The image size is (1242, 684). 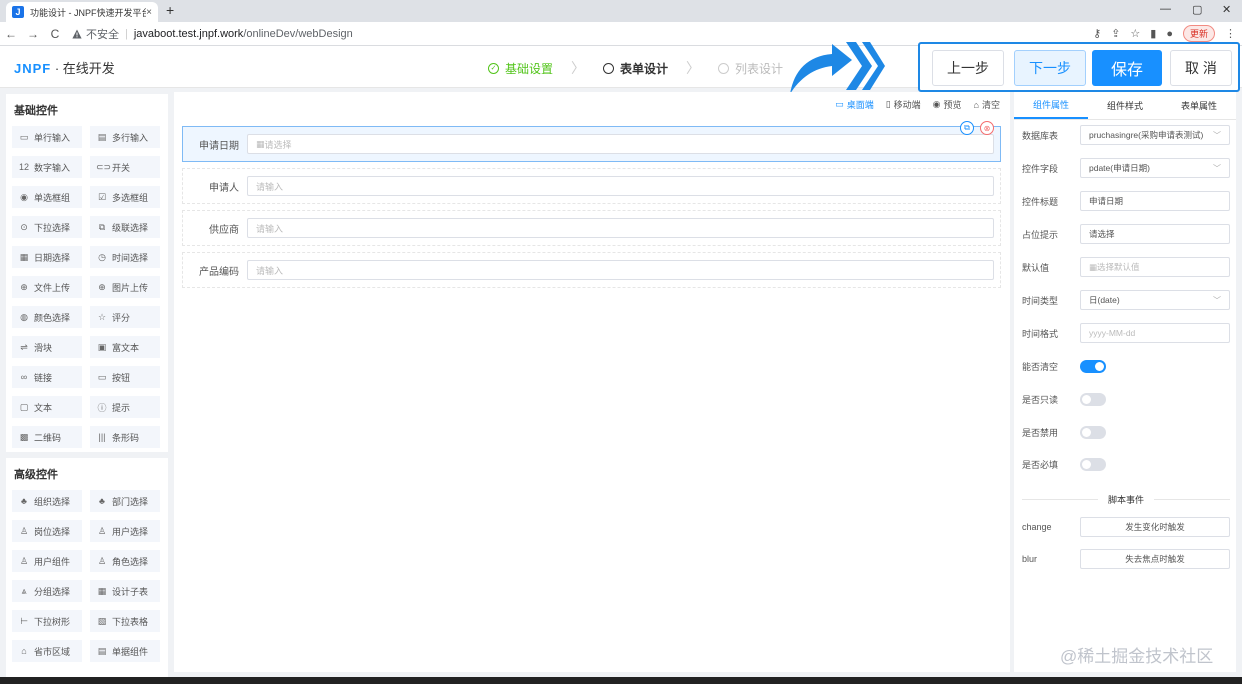 I want to click on property-input: ▦ 选择默认值, so click(x=1155, y=267).